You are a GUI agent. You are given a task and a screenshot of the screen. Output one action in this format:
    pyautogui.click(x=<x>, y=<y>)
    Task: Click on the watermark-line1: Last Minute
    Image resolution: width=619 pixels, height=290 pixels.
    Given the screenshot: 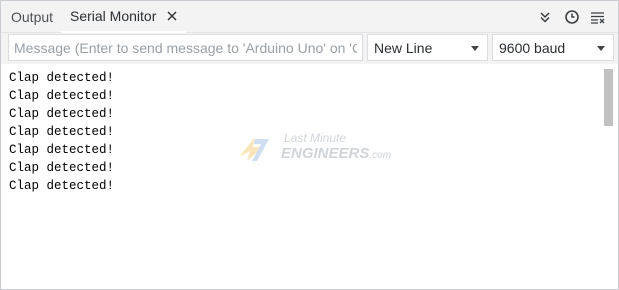 What is the action you would take?
    pyautogui.click(x=315, y=138)
    